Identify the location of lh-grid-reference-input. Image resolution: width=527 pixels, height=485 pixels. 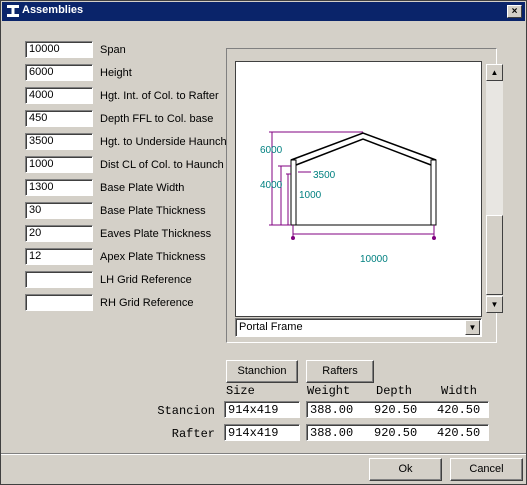
(59, 279).